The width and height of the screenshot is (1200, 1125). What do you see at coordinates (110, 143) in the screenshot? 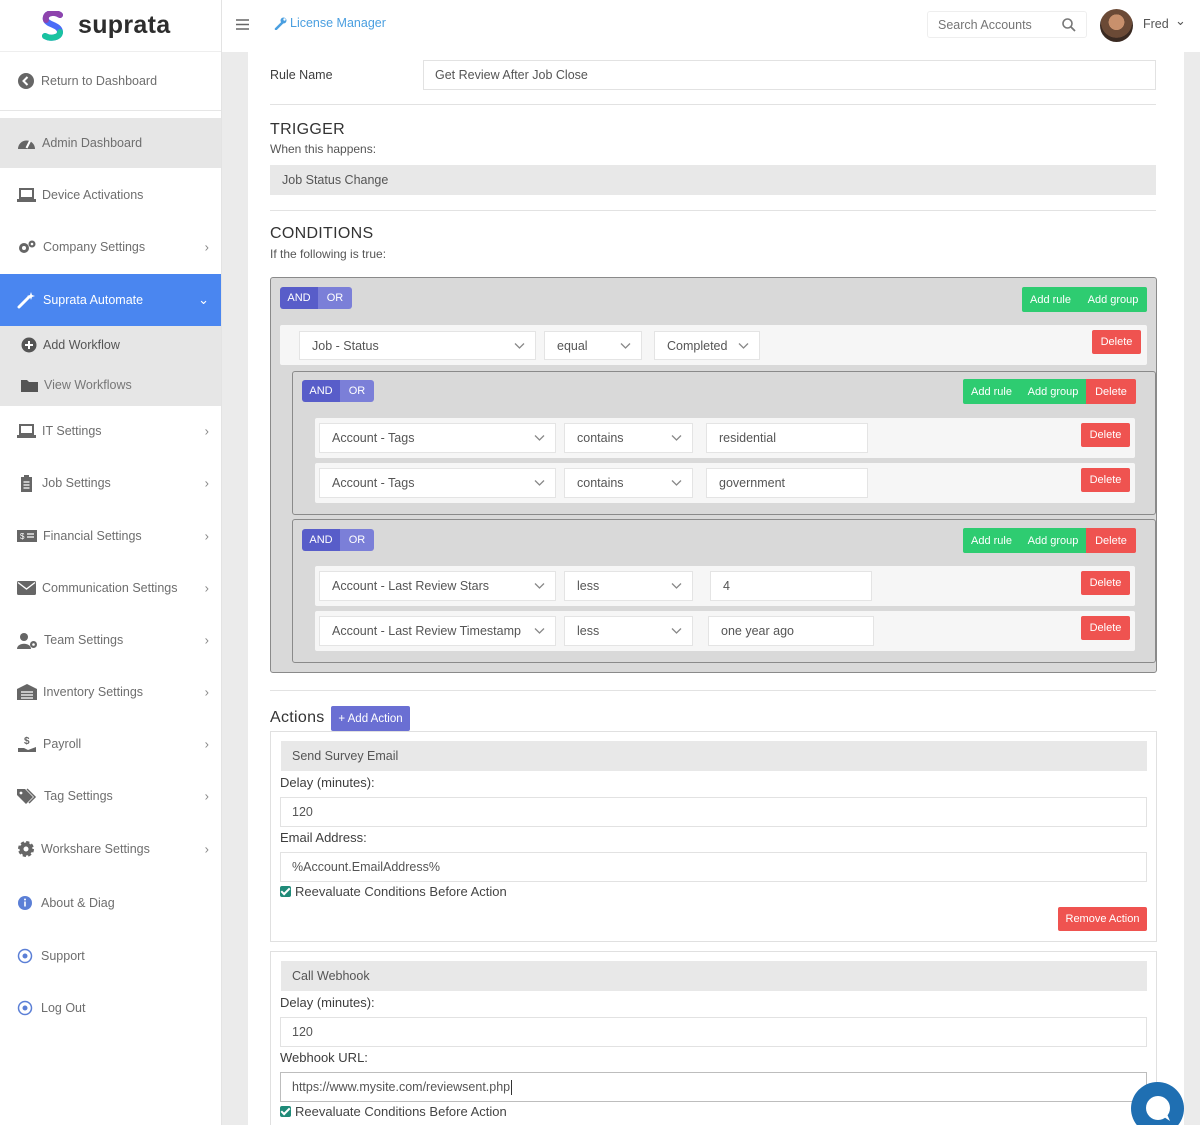
I see `sidebar-item-admin-dashboard: Admin Dashboard` at bounding box center [110, 143].